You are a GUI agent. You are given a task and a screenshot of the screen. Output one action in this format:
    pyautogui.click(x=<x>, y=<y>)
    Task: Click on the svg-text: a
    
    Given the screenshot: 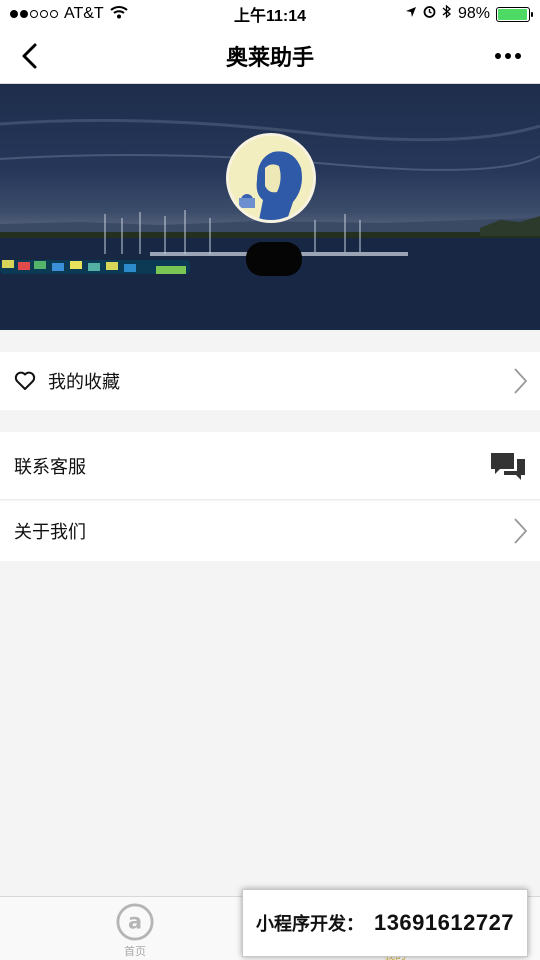 What is the action you would take?
    pyautogui.click(x=135, y=922)
    